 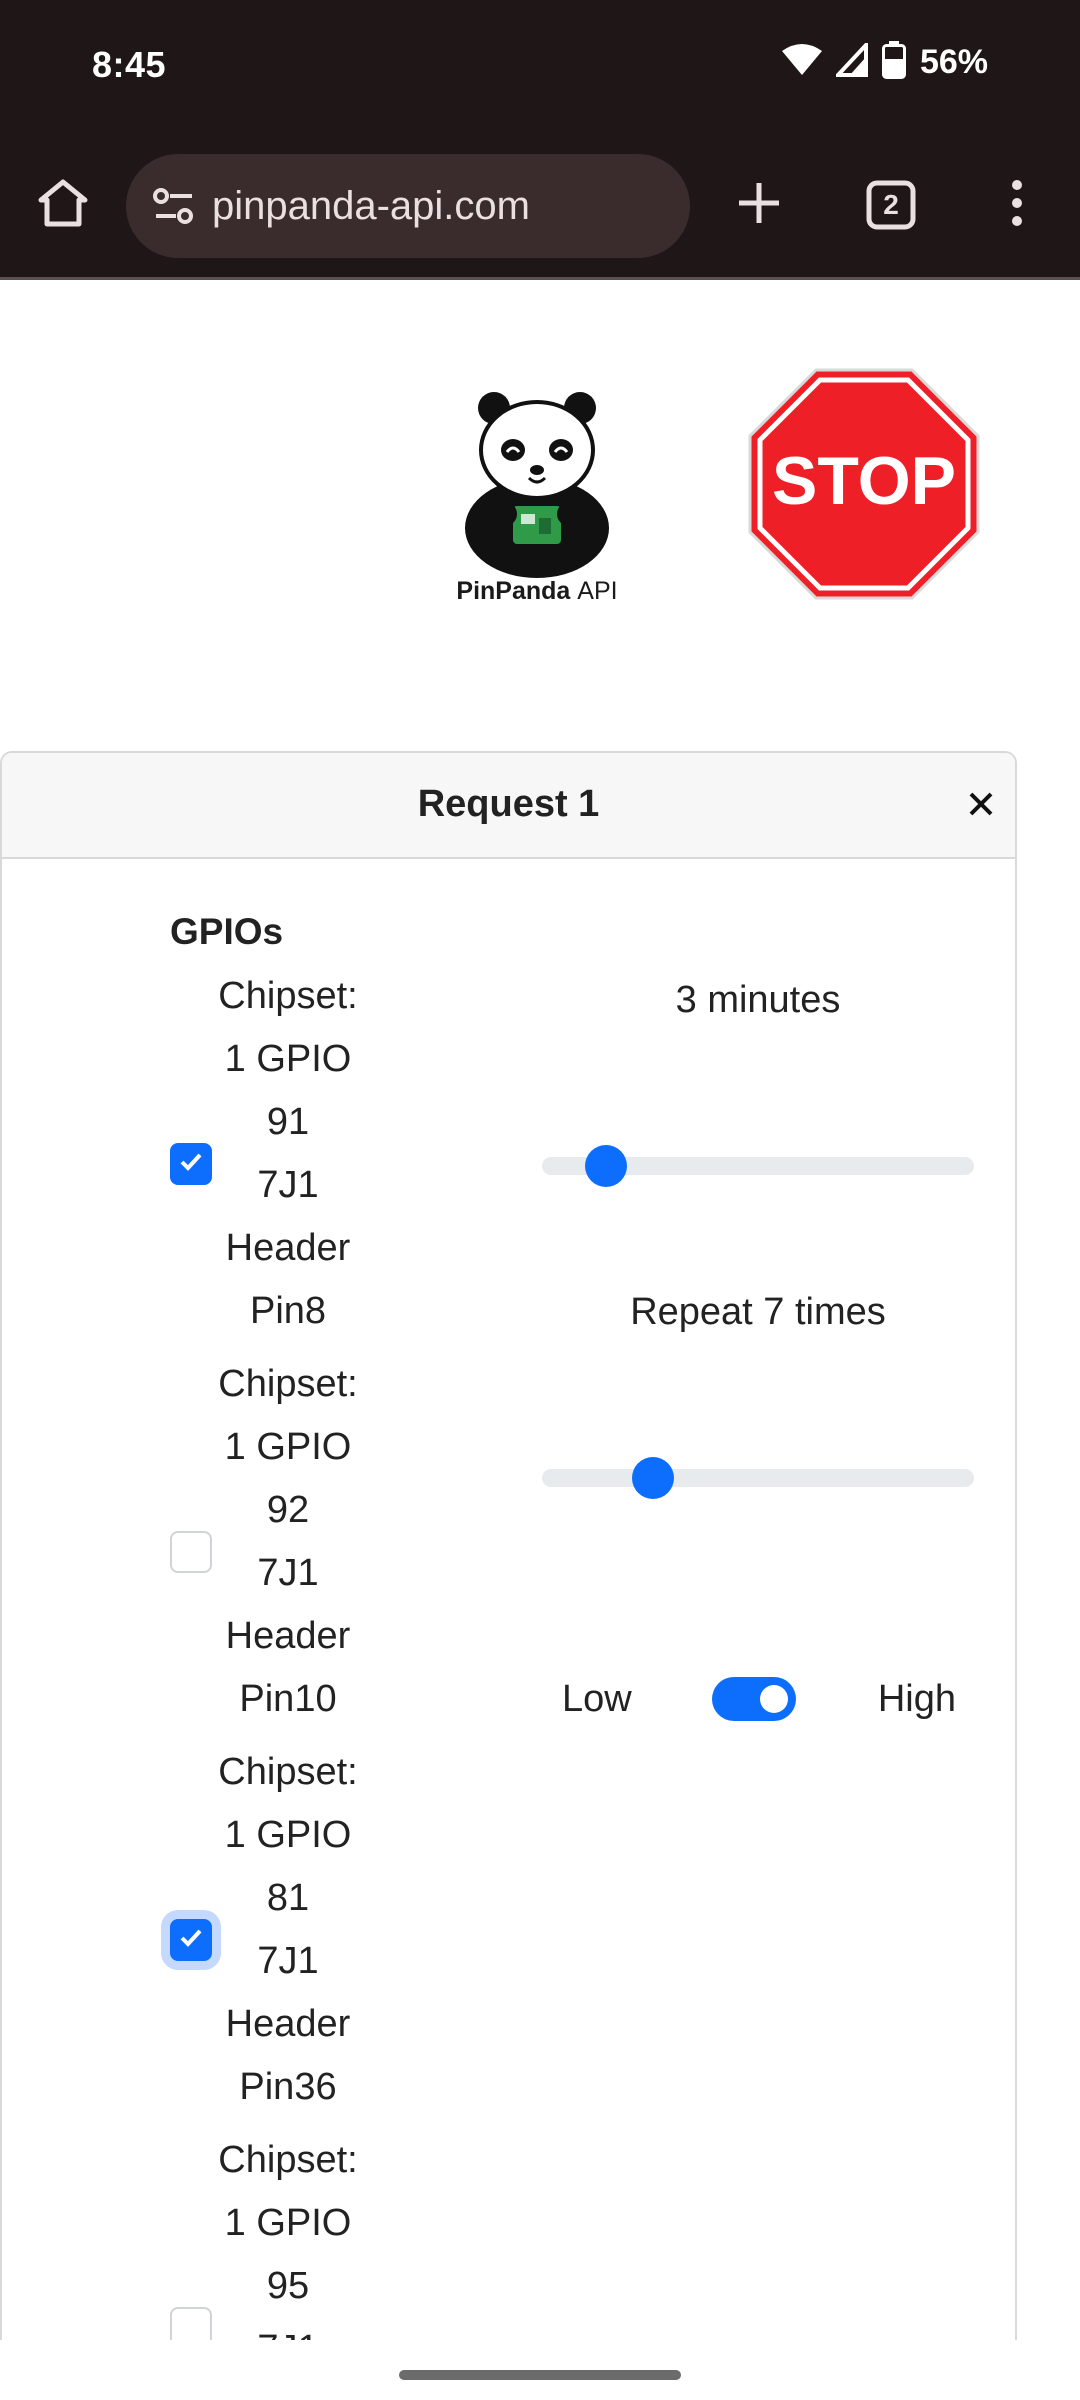 What do you see at coordinates (850, 60) in the screenshot?
I see `cell-signal-icon` at bounding box center [850, 60].